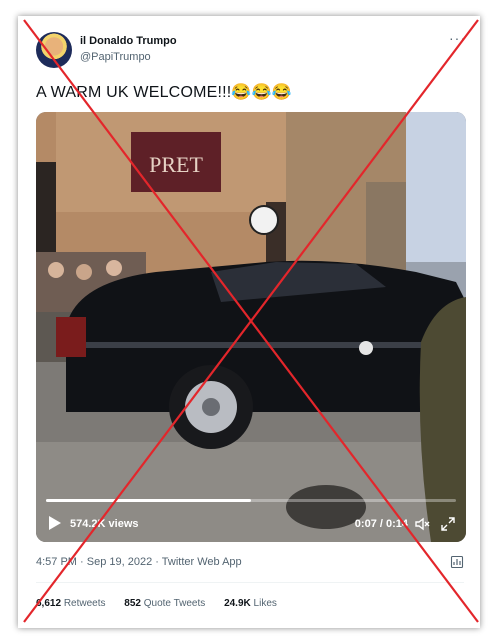 The width and height of the screenshot is (498, 643). I want to click on likes-label: Likes, so click(265, 603).